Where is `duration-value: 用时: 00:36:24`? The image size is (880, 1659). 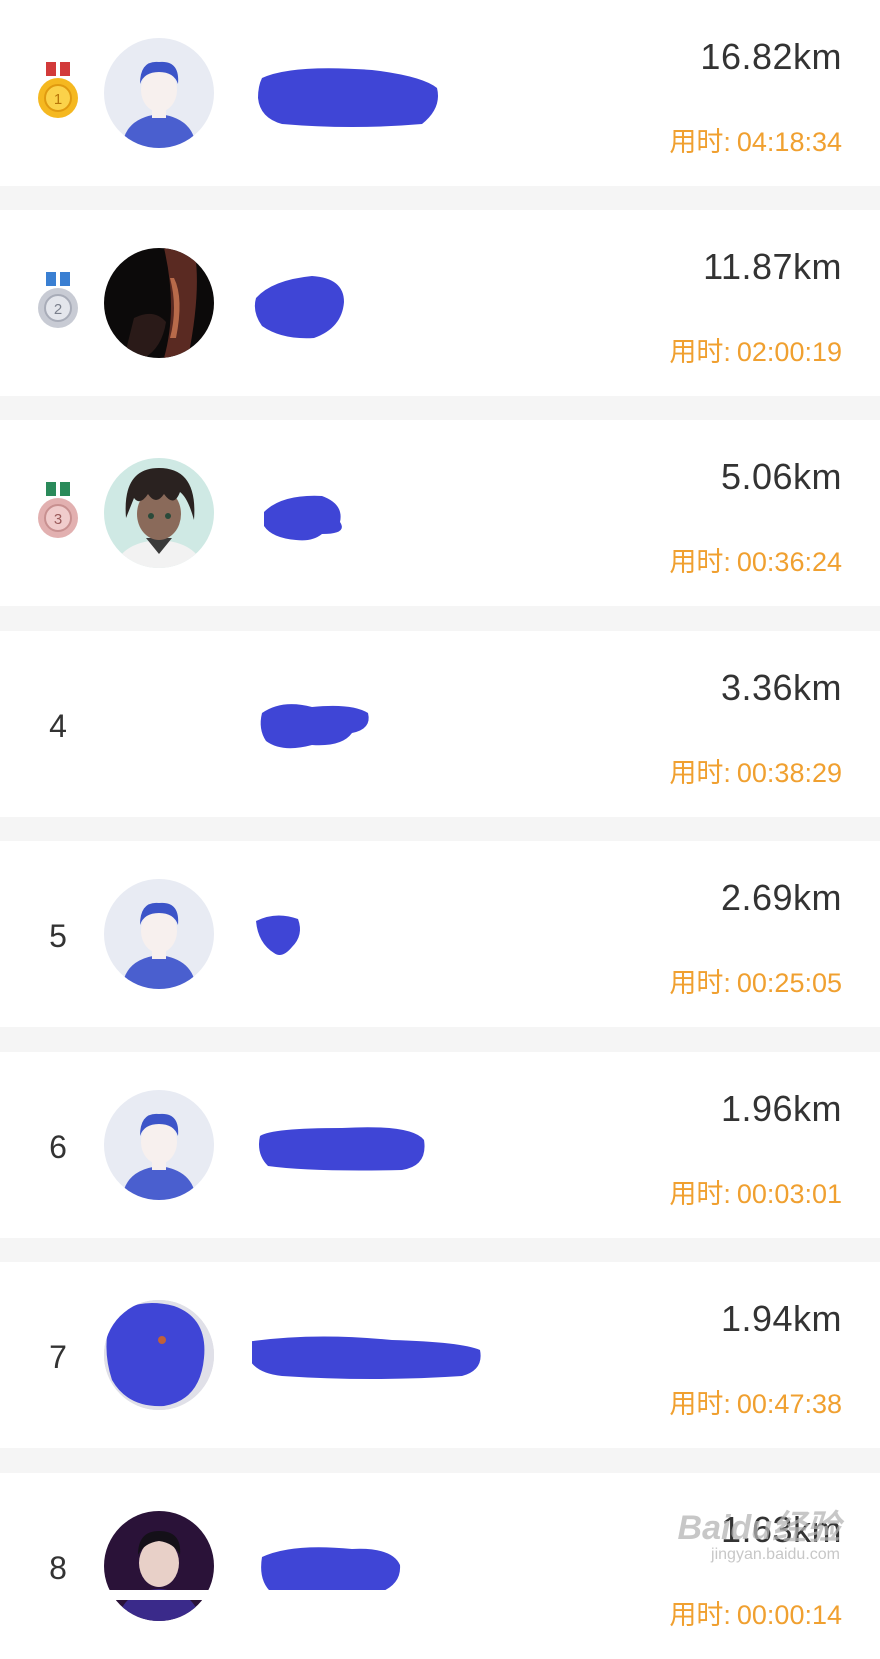
duration-value: 用时: 00:36:24 is located at coordinates (755, 559).